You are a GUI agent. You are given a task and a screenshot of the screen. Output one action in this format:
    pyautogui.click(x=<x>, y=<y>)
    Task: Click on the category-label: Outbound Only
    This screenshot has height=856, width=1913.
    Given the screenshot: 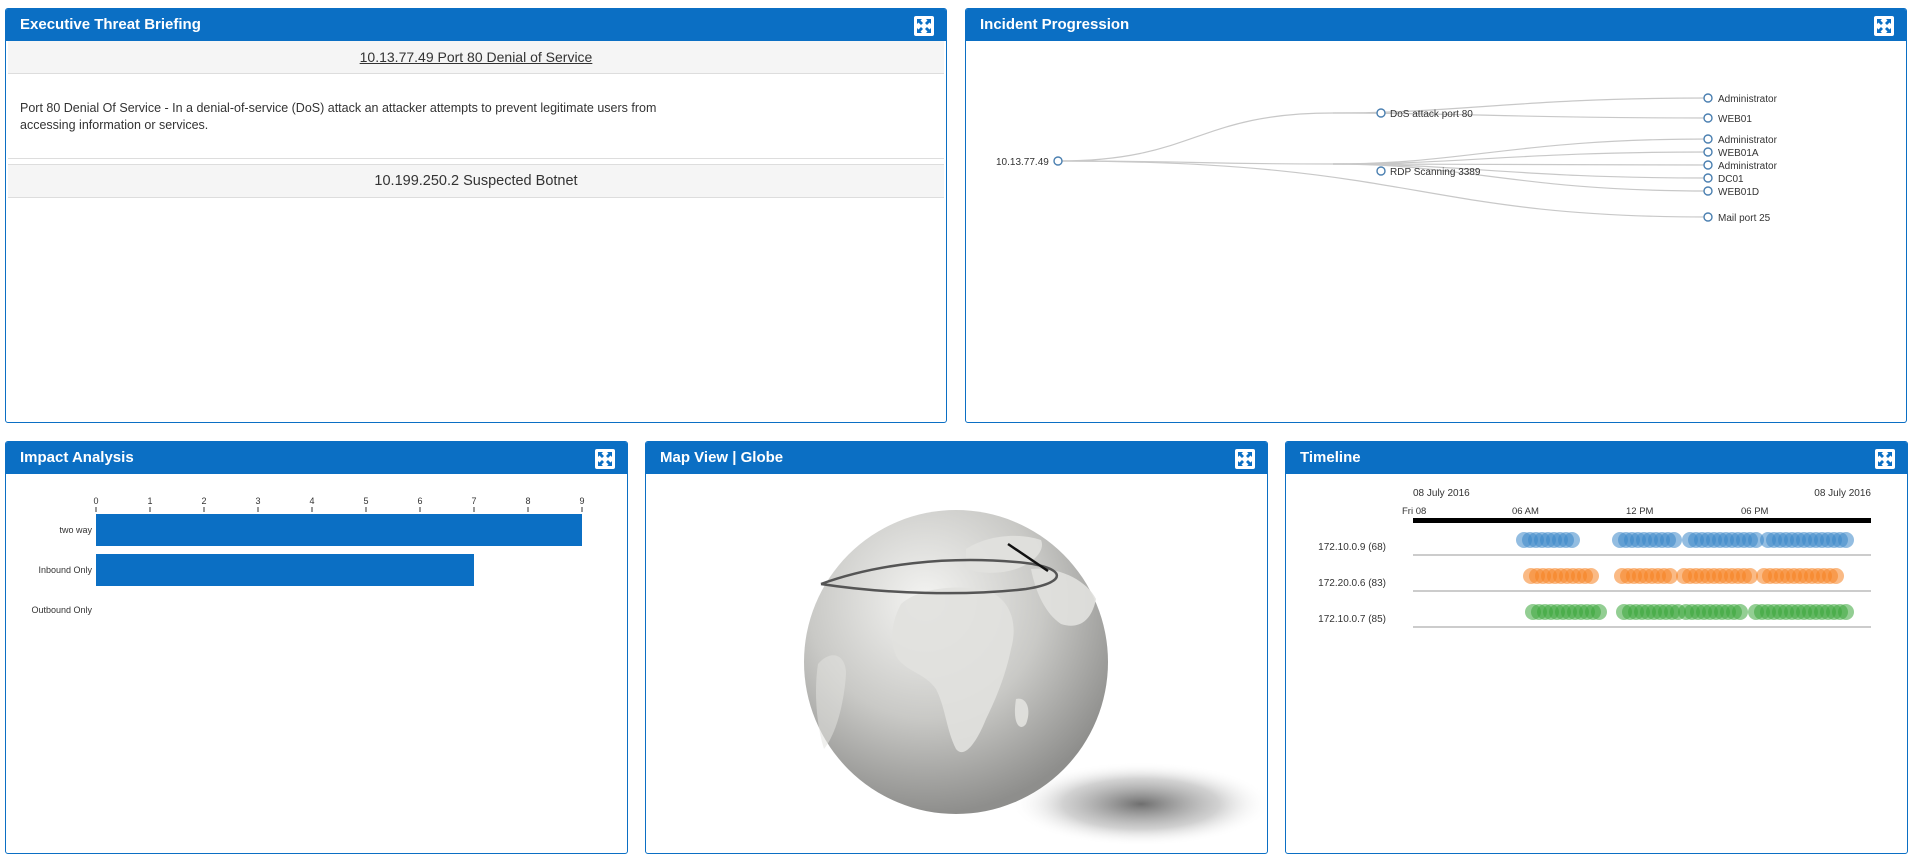 What is the action you would take?
    pyautogui.click(x=61, y=610)
    